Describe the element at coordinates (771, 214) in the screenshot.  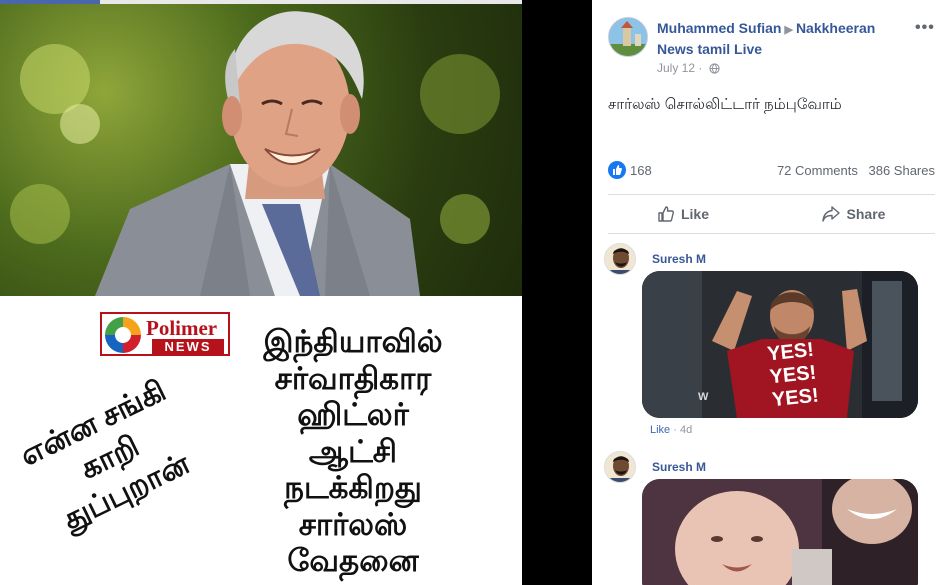
I see `post-action-bar: Like Share` at that location.